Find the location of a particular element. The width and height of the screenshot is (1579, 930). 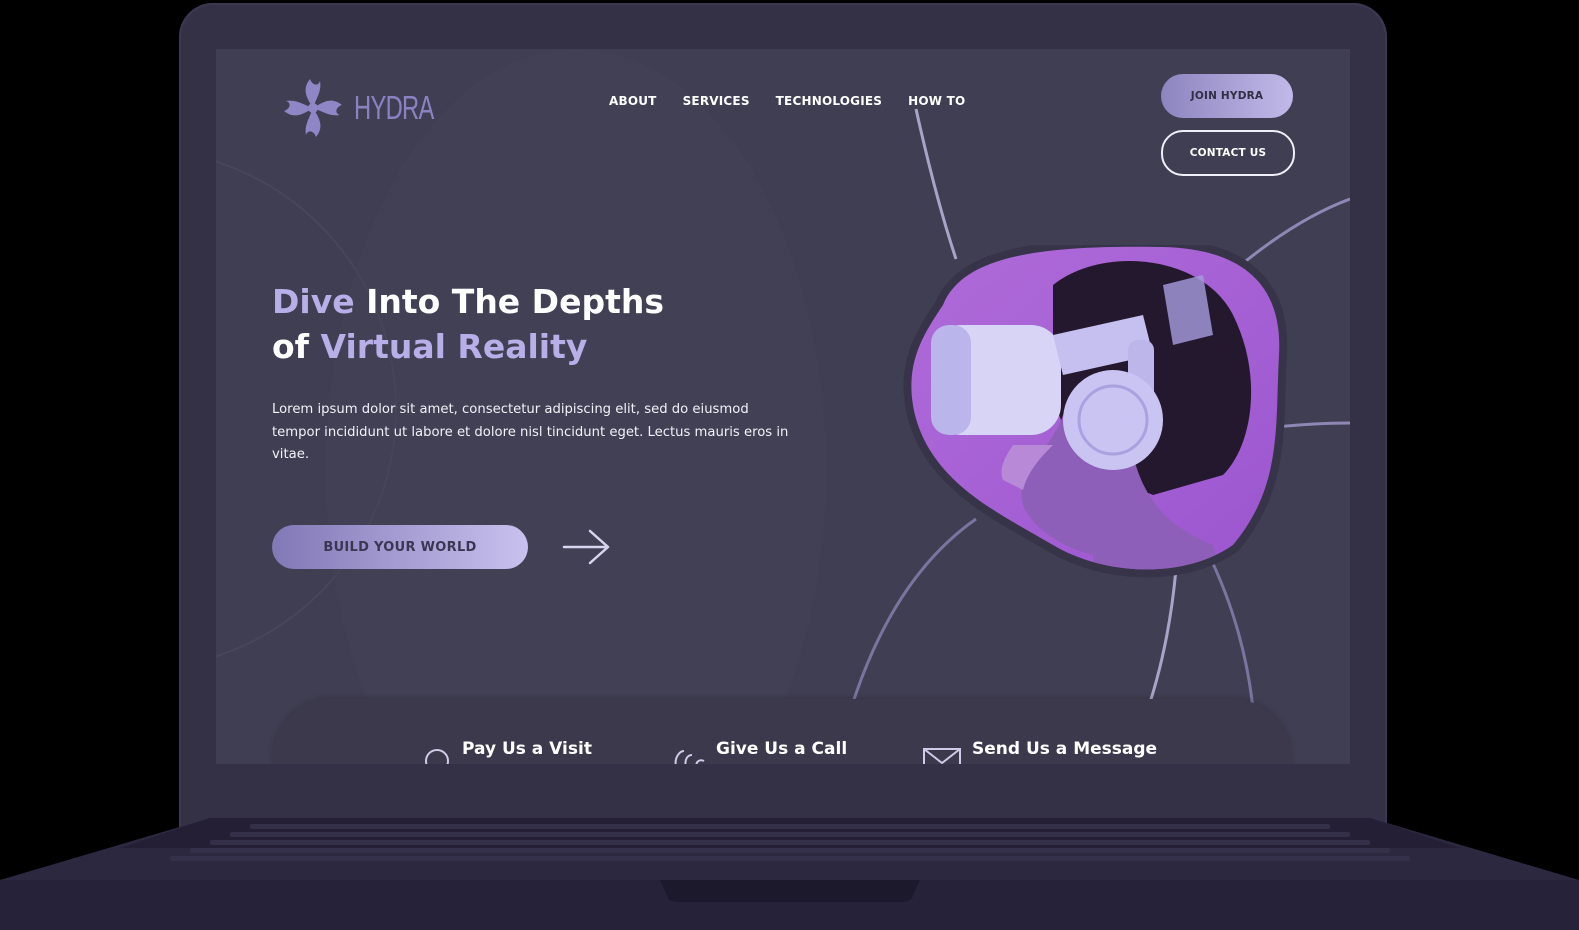

join-hydra-button: JOIN HYDRA is located at coordinates (1227, 96).